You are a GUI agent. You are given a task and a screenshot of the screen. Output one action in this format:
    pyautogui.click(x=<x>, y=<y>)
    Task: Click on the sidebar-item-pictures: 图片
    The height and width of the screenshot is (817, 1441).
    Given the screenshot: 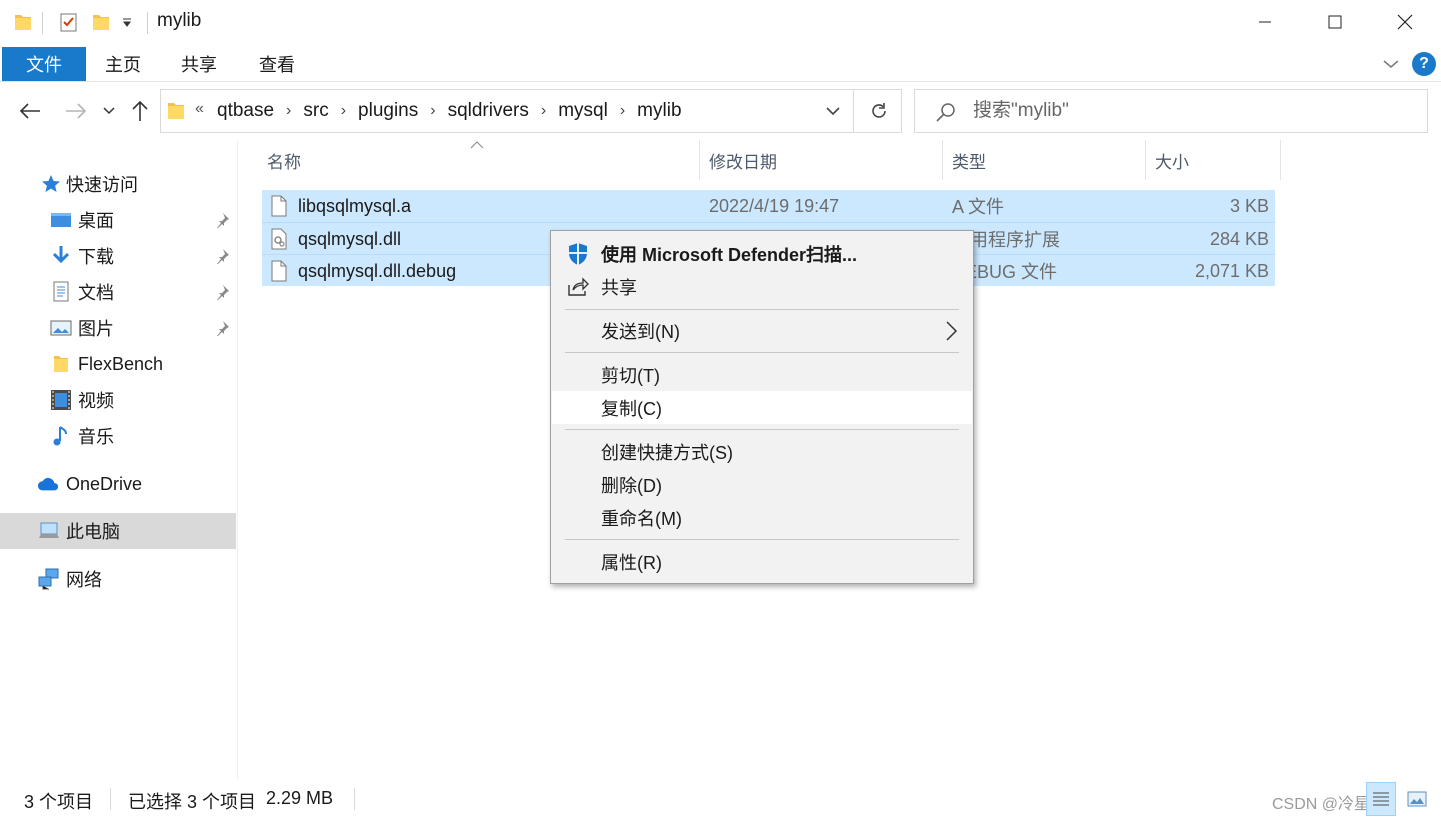 What is the action you would take?
    pyautogui.click(x=118, y=328)
    